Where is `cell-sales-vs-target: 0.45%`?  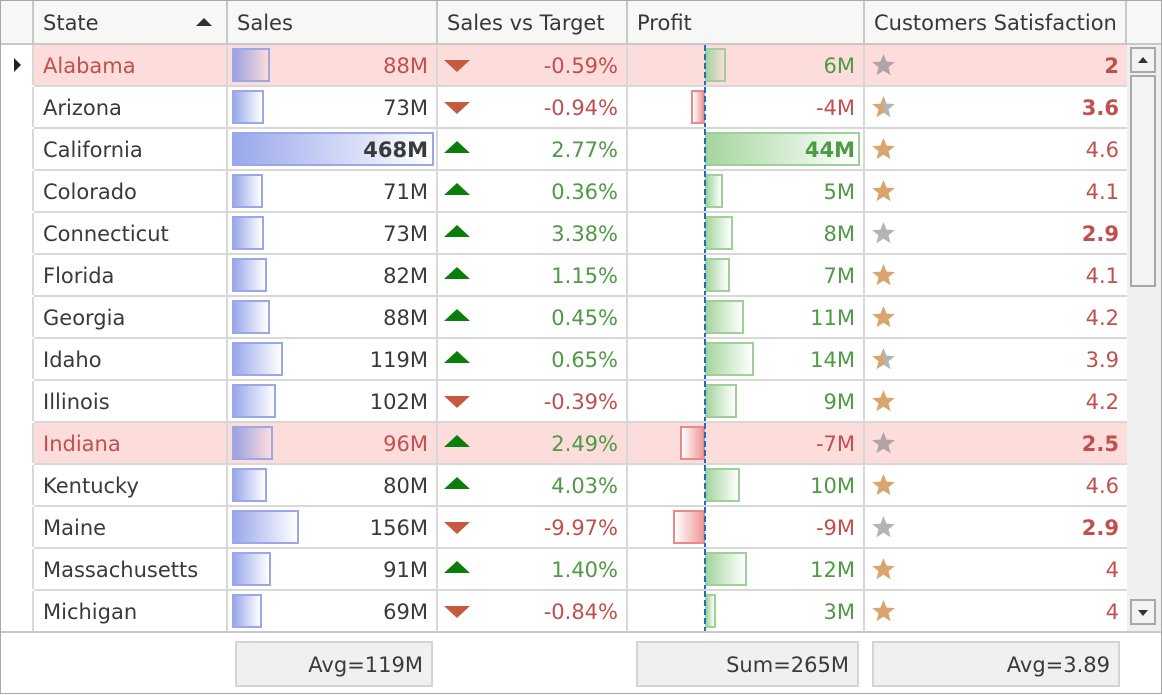
cell-sales-vs-target: 0.45% is located at coordinates (533, 317).